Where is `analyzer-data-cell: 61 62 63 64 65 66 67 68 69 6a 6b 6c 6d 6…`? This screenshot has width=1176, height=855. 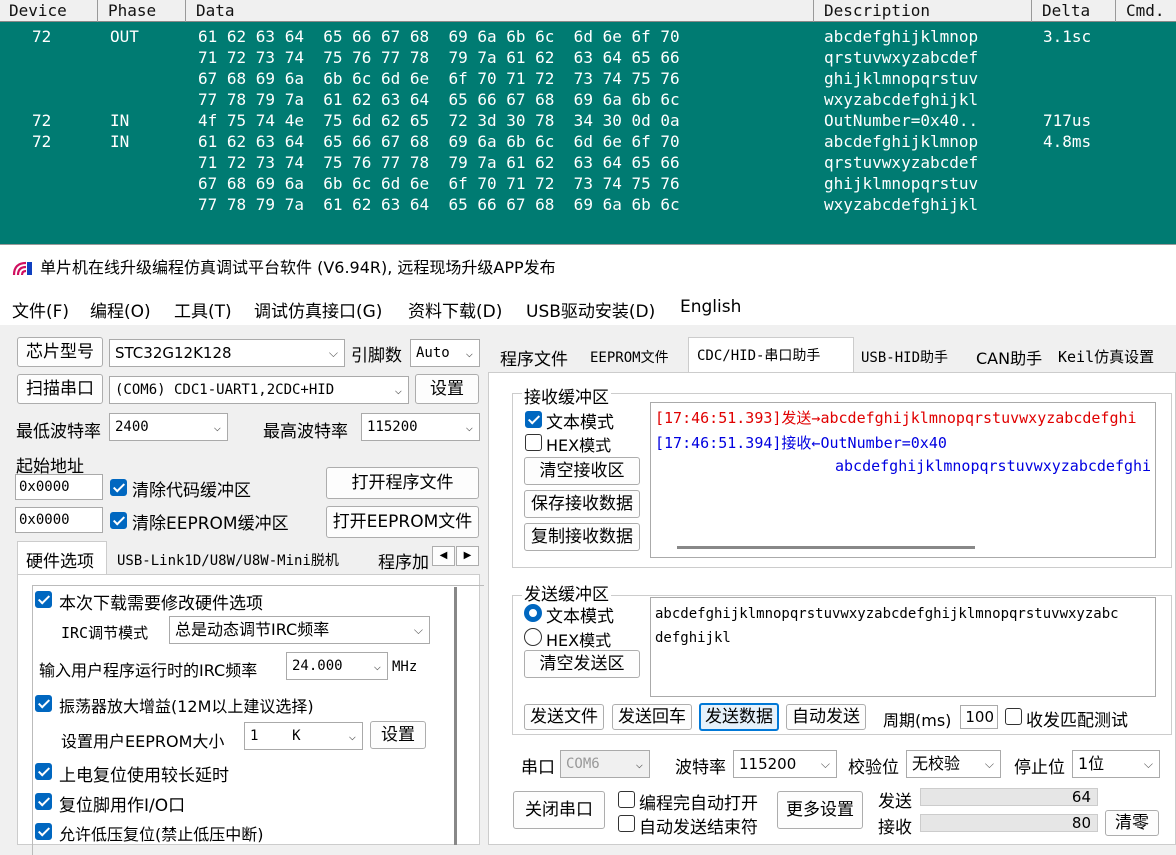 analyzer-data-cell: 61 62 63 64 65 66 67 68 69 6a 6b 6c 6d 6… is located at coordinates (439, 36).